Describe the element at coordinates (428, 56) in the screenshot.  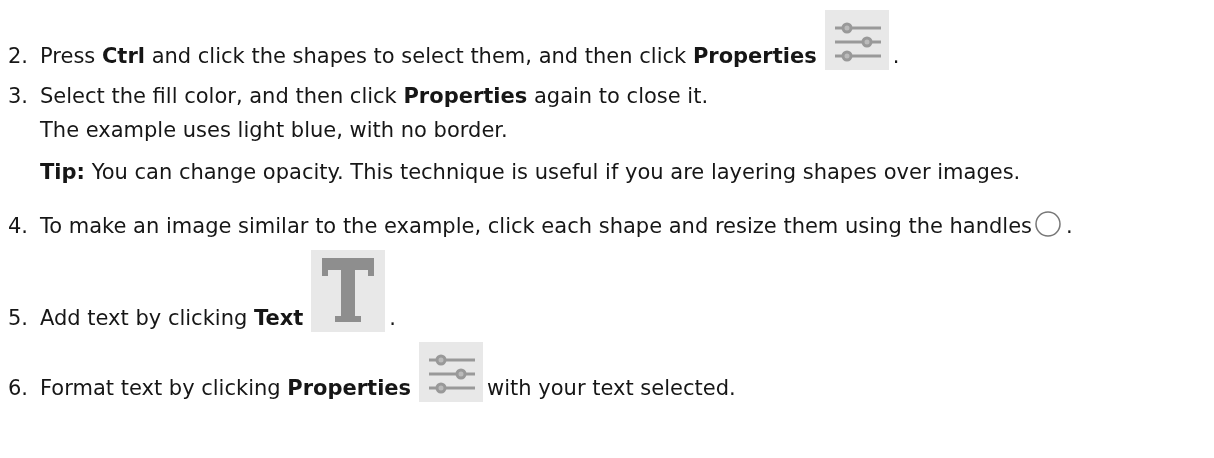
I see `step-text: Press Ctrl and click the shapes to select them, and then click Properties` at that location.